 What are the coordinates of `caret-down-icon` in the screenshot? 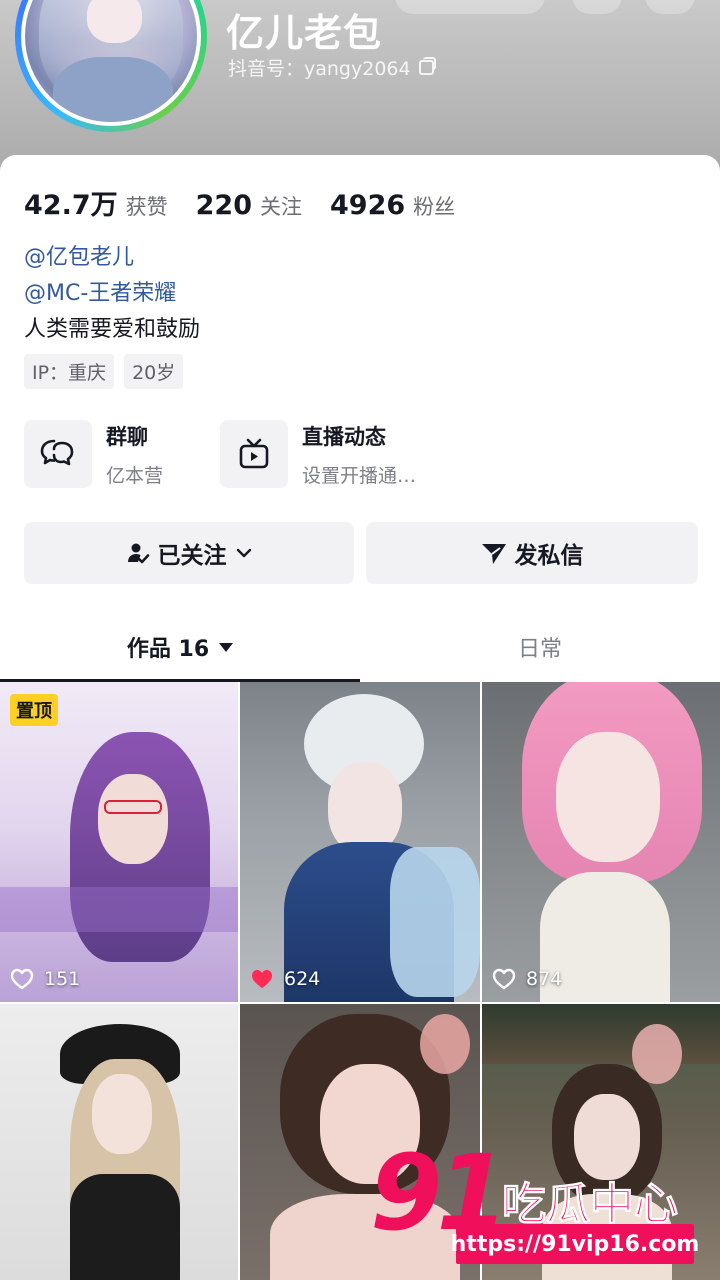 It's located at (226, 647).